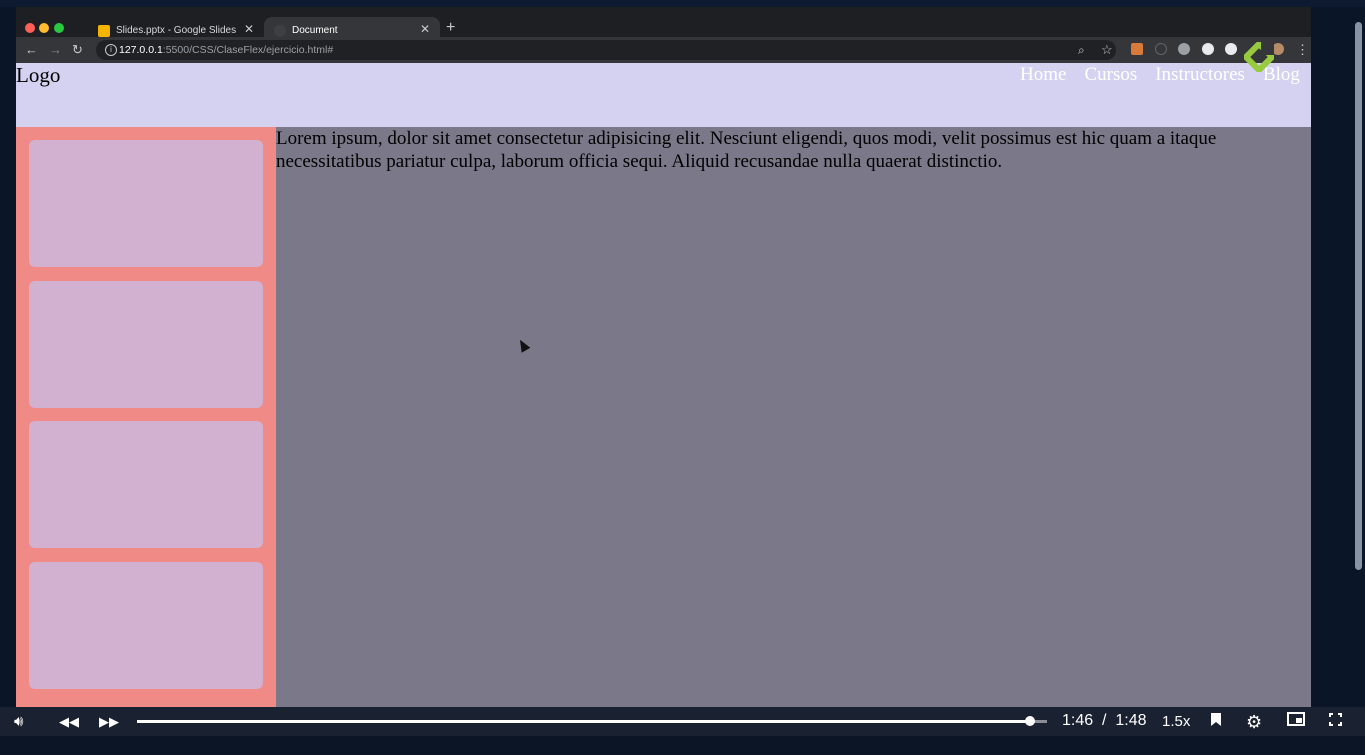  Describe the element at coordinates (1029, 721) in the screenshot. I see `progress-knob` at that location.